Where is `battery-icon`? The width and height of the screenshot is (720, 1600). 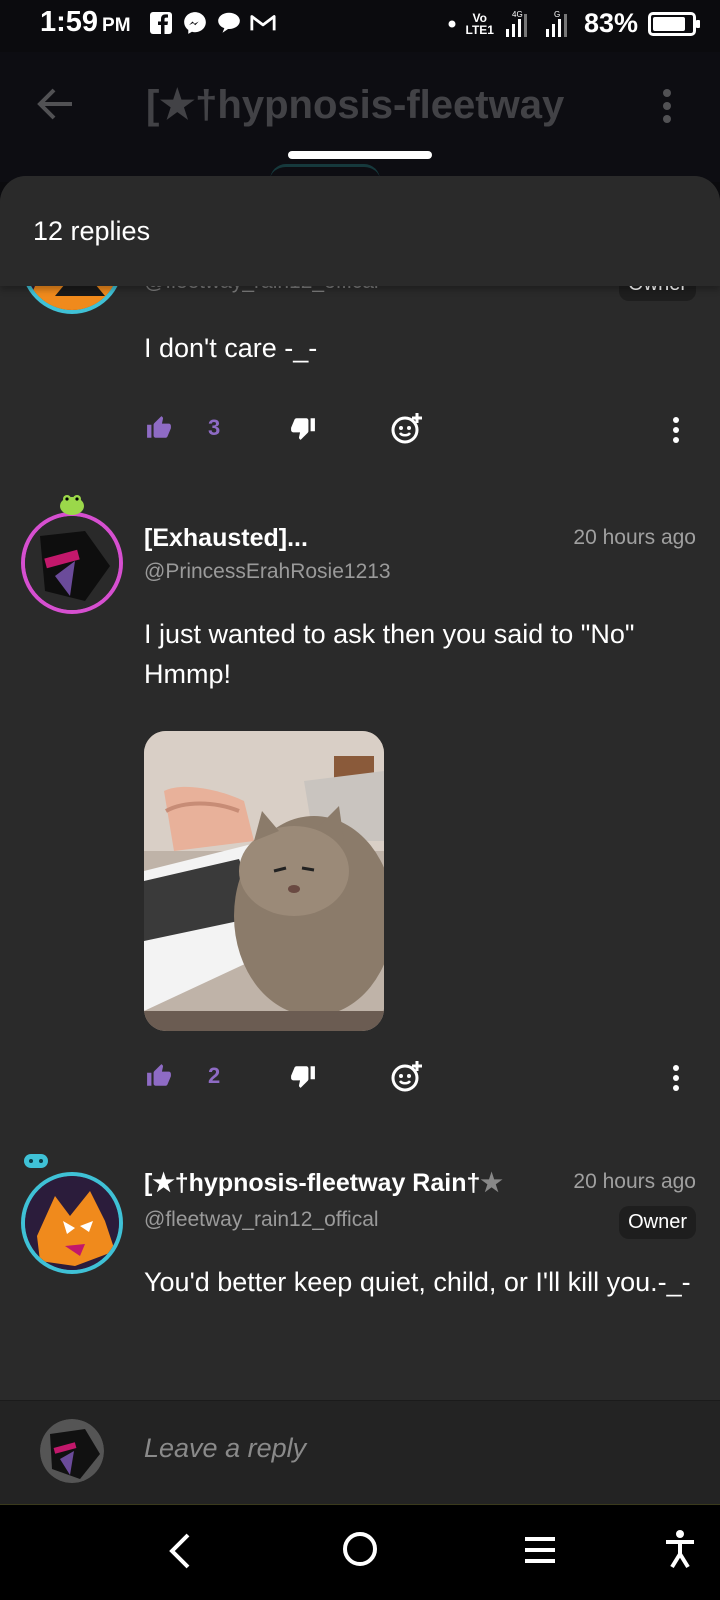
battery-icon is located at coordinates (674, 23).